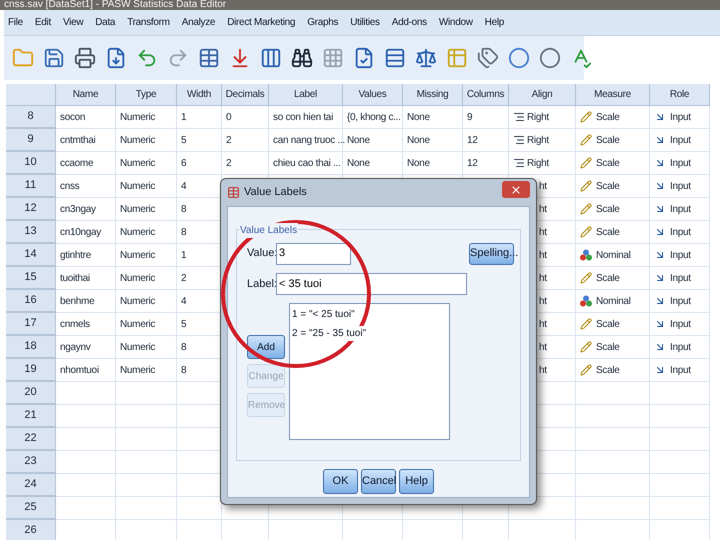 The image size is (720, 540). I want to click on table-cell-text: so con hien tai, so click(303, 117).